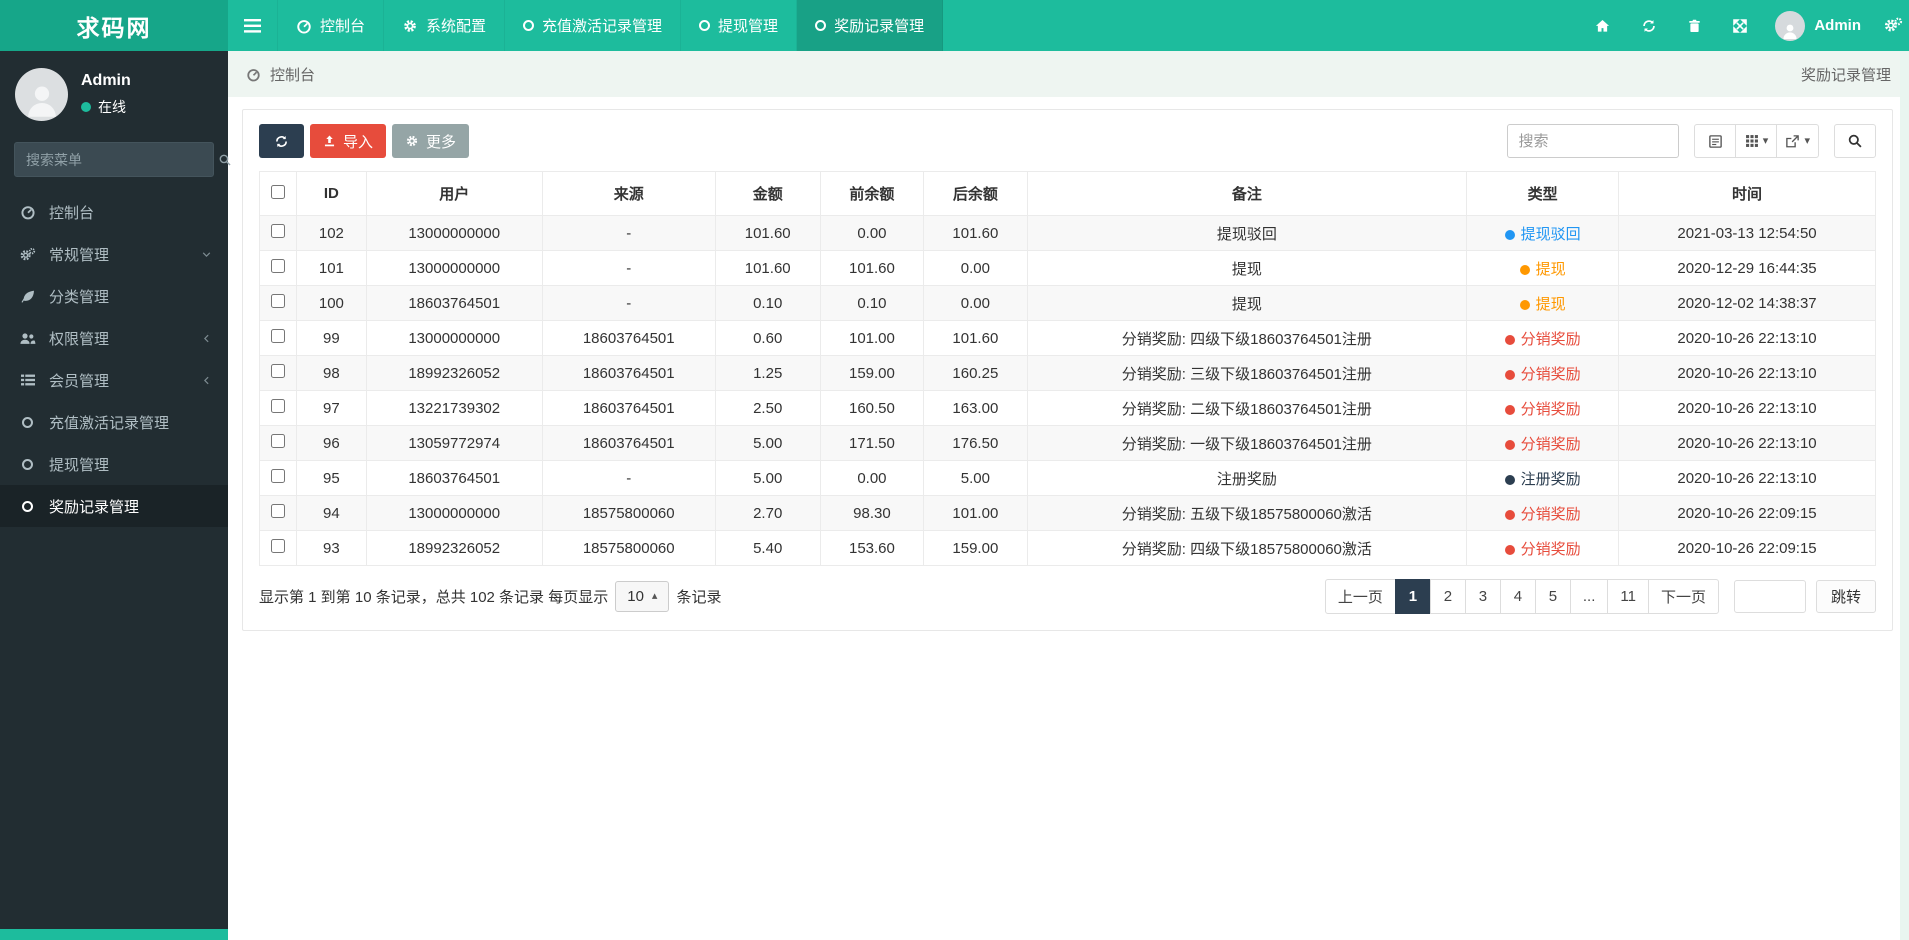 This screenshot has width=1909, height=940. What do you see at coordinates (331, 25) in the screenshot?
I see `topnav-item-dashboard: 控制台` at bounding box center [331, 25].